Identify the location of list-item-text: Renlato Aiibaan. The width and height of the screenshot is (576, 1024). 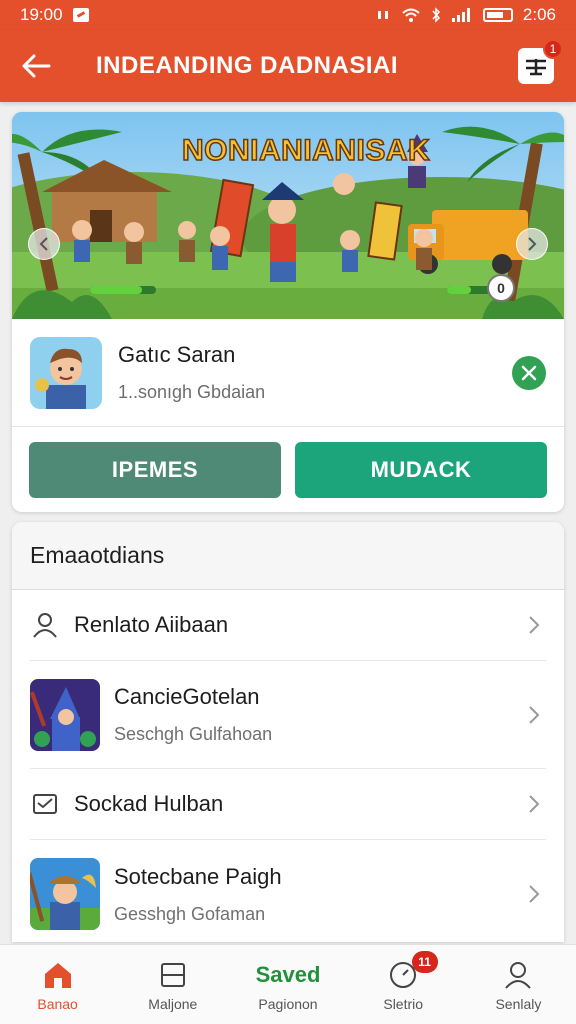
(298, 625).